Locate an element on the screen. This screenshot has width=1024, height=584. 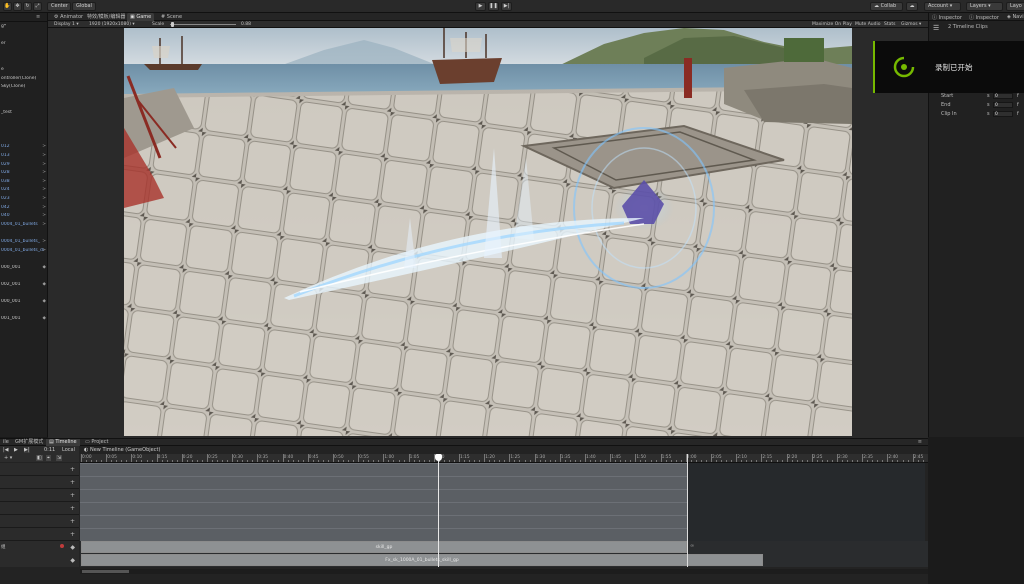
play-icon: ▶ is located at coordinates (16, 450).